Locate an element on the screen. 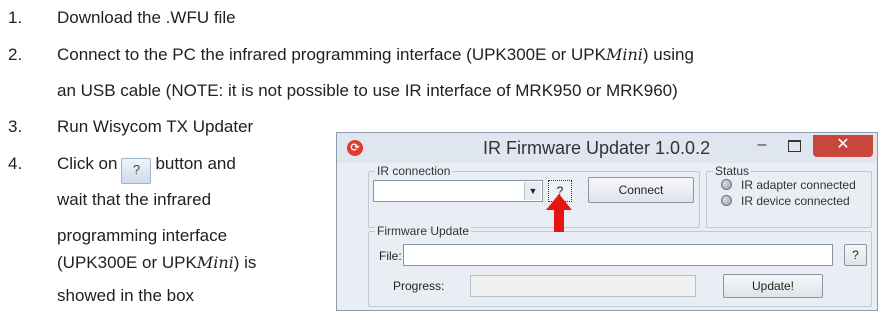 The height and width of the screenshot is (311, 880). browse-file-button: ? is located at coordinates (855, 255).